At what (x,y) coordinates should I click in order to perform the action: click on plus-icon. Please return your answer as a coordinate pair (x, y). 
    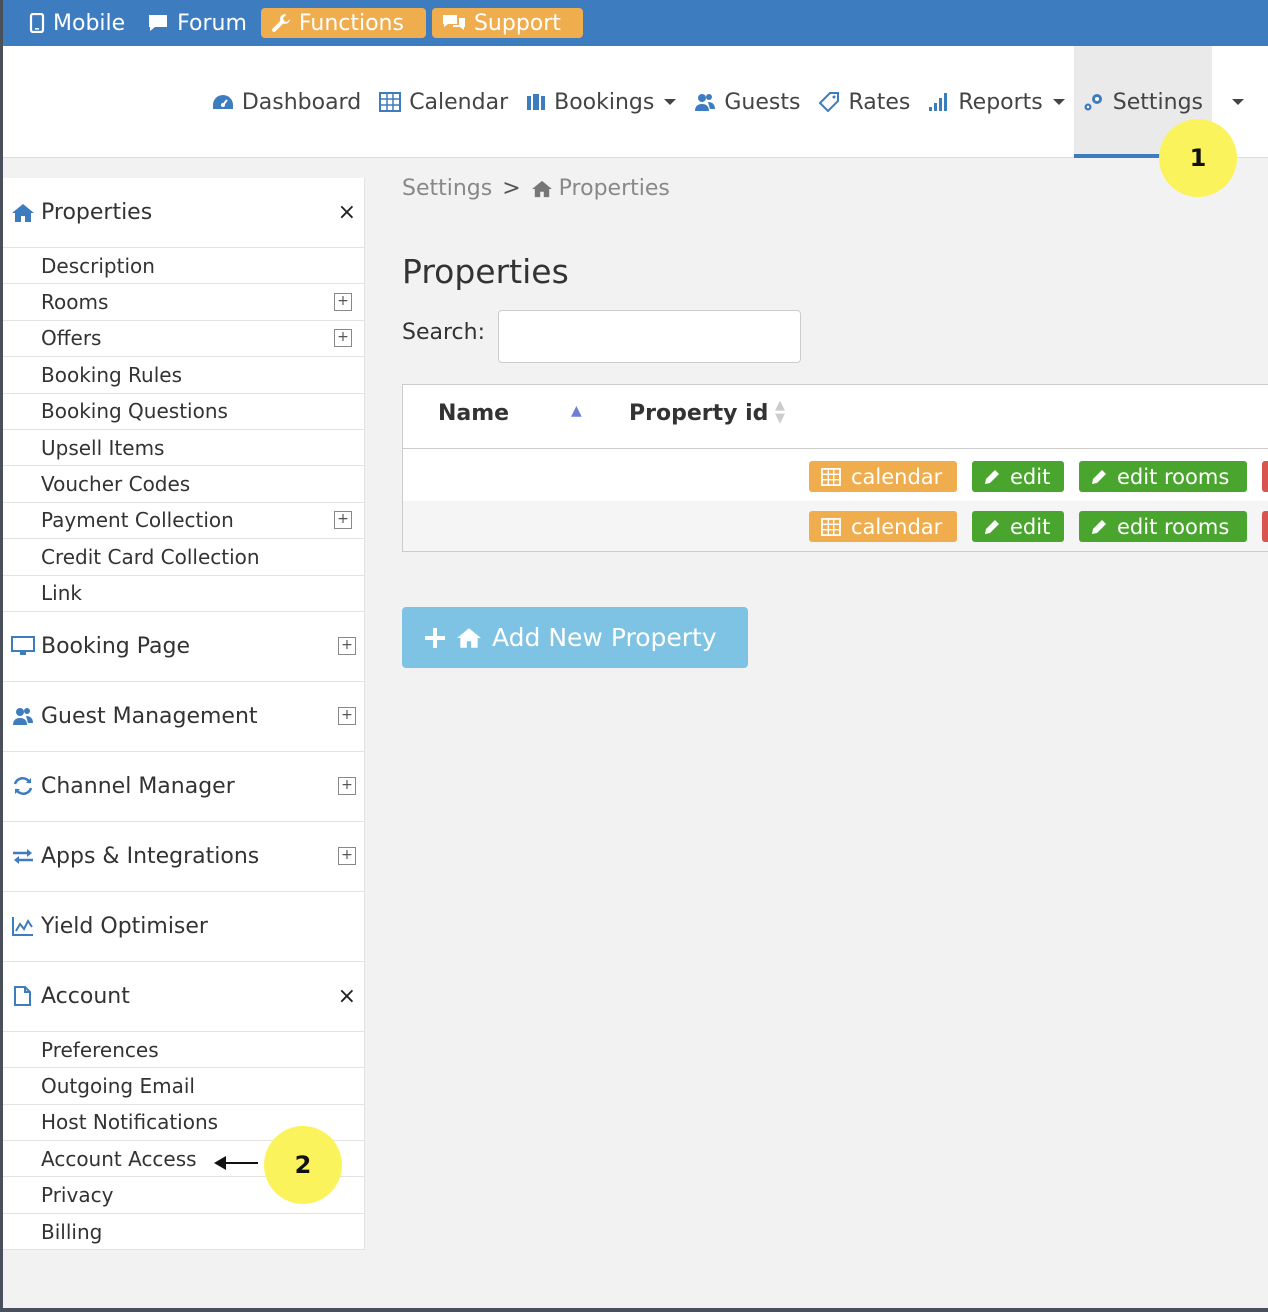
    Looking at the image, I should click on (435, 637).